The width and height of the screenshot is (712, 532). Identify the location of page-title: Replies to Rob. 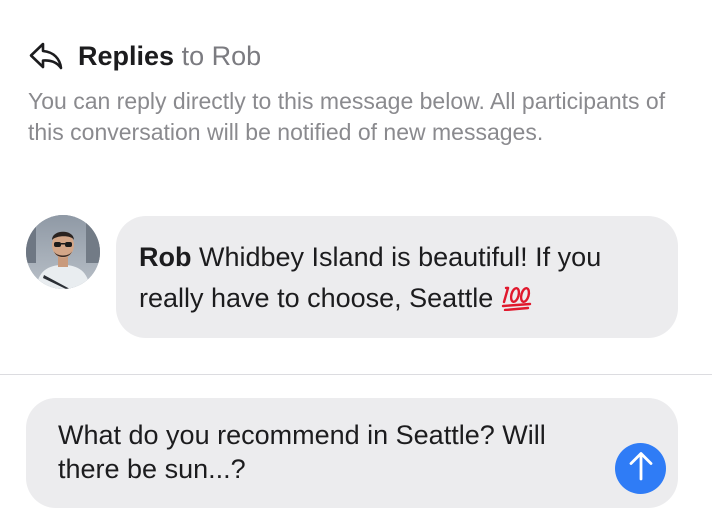
(169, 56).